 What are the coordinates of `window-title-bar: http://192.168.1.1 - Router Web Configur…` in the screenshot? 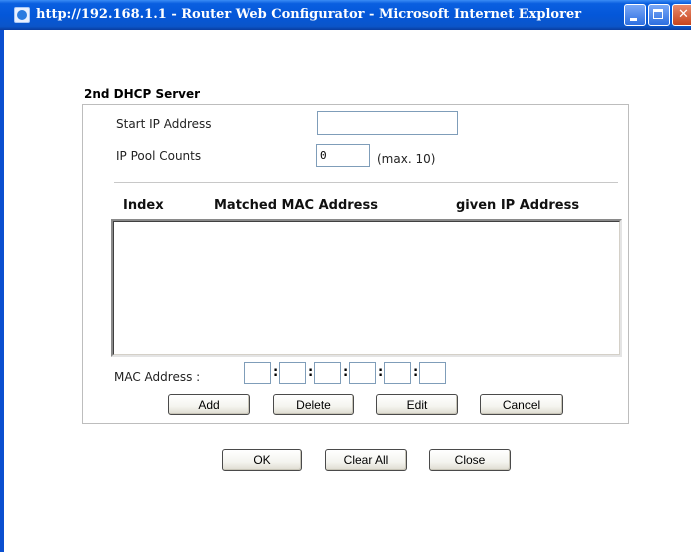 It's located at (345, 15).